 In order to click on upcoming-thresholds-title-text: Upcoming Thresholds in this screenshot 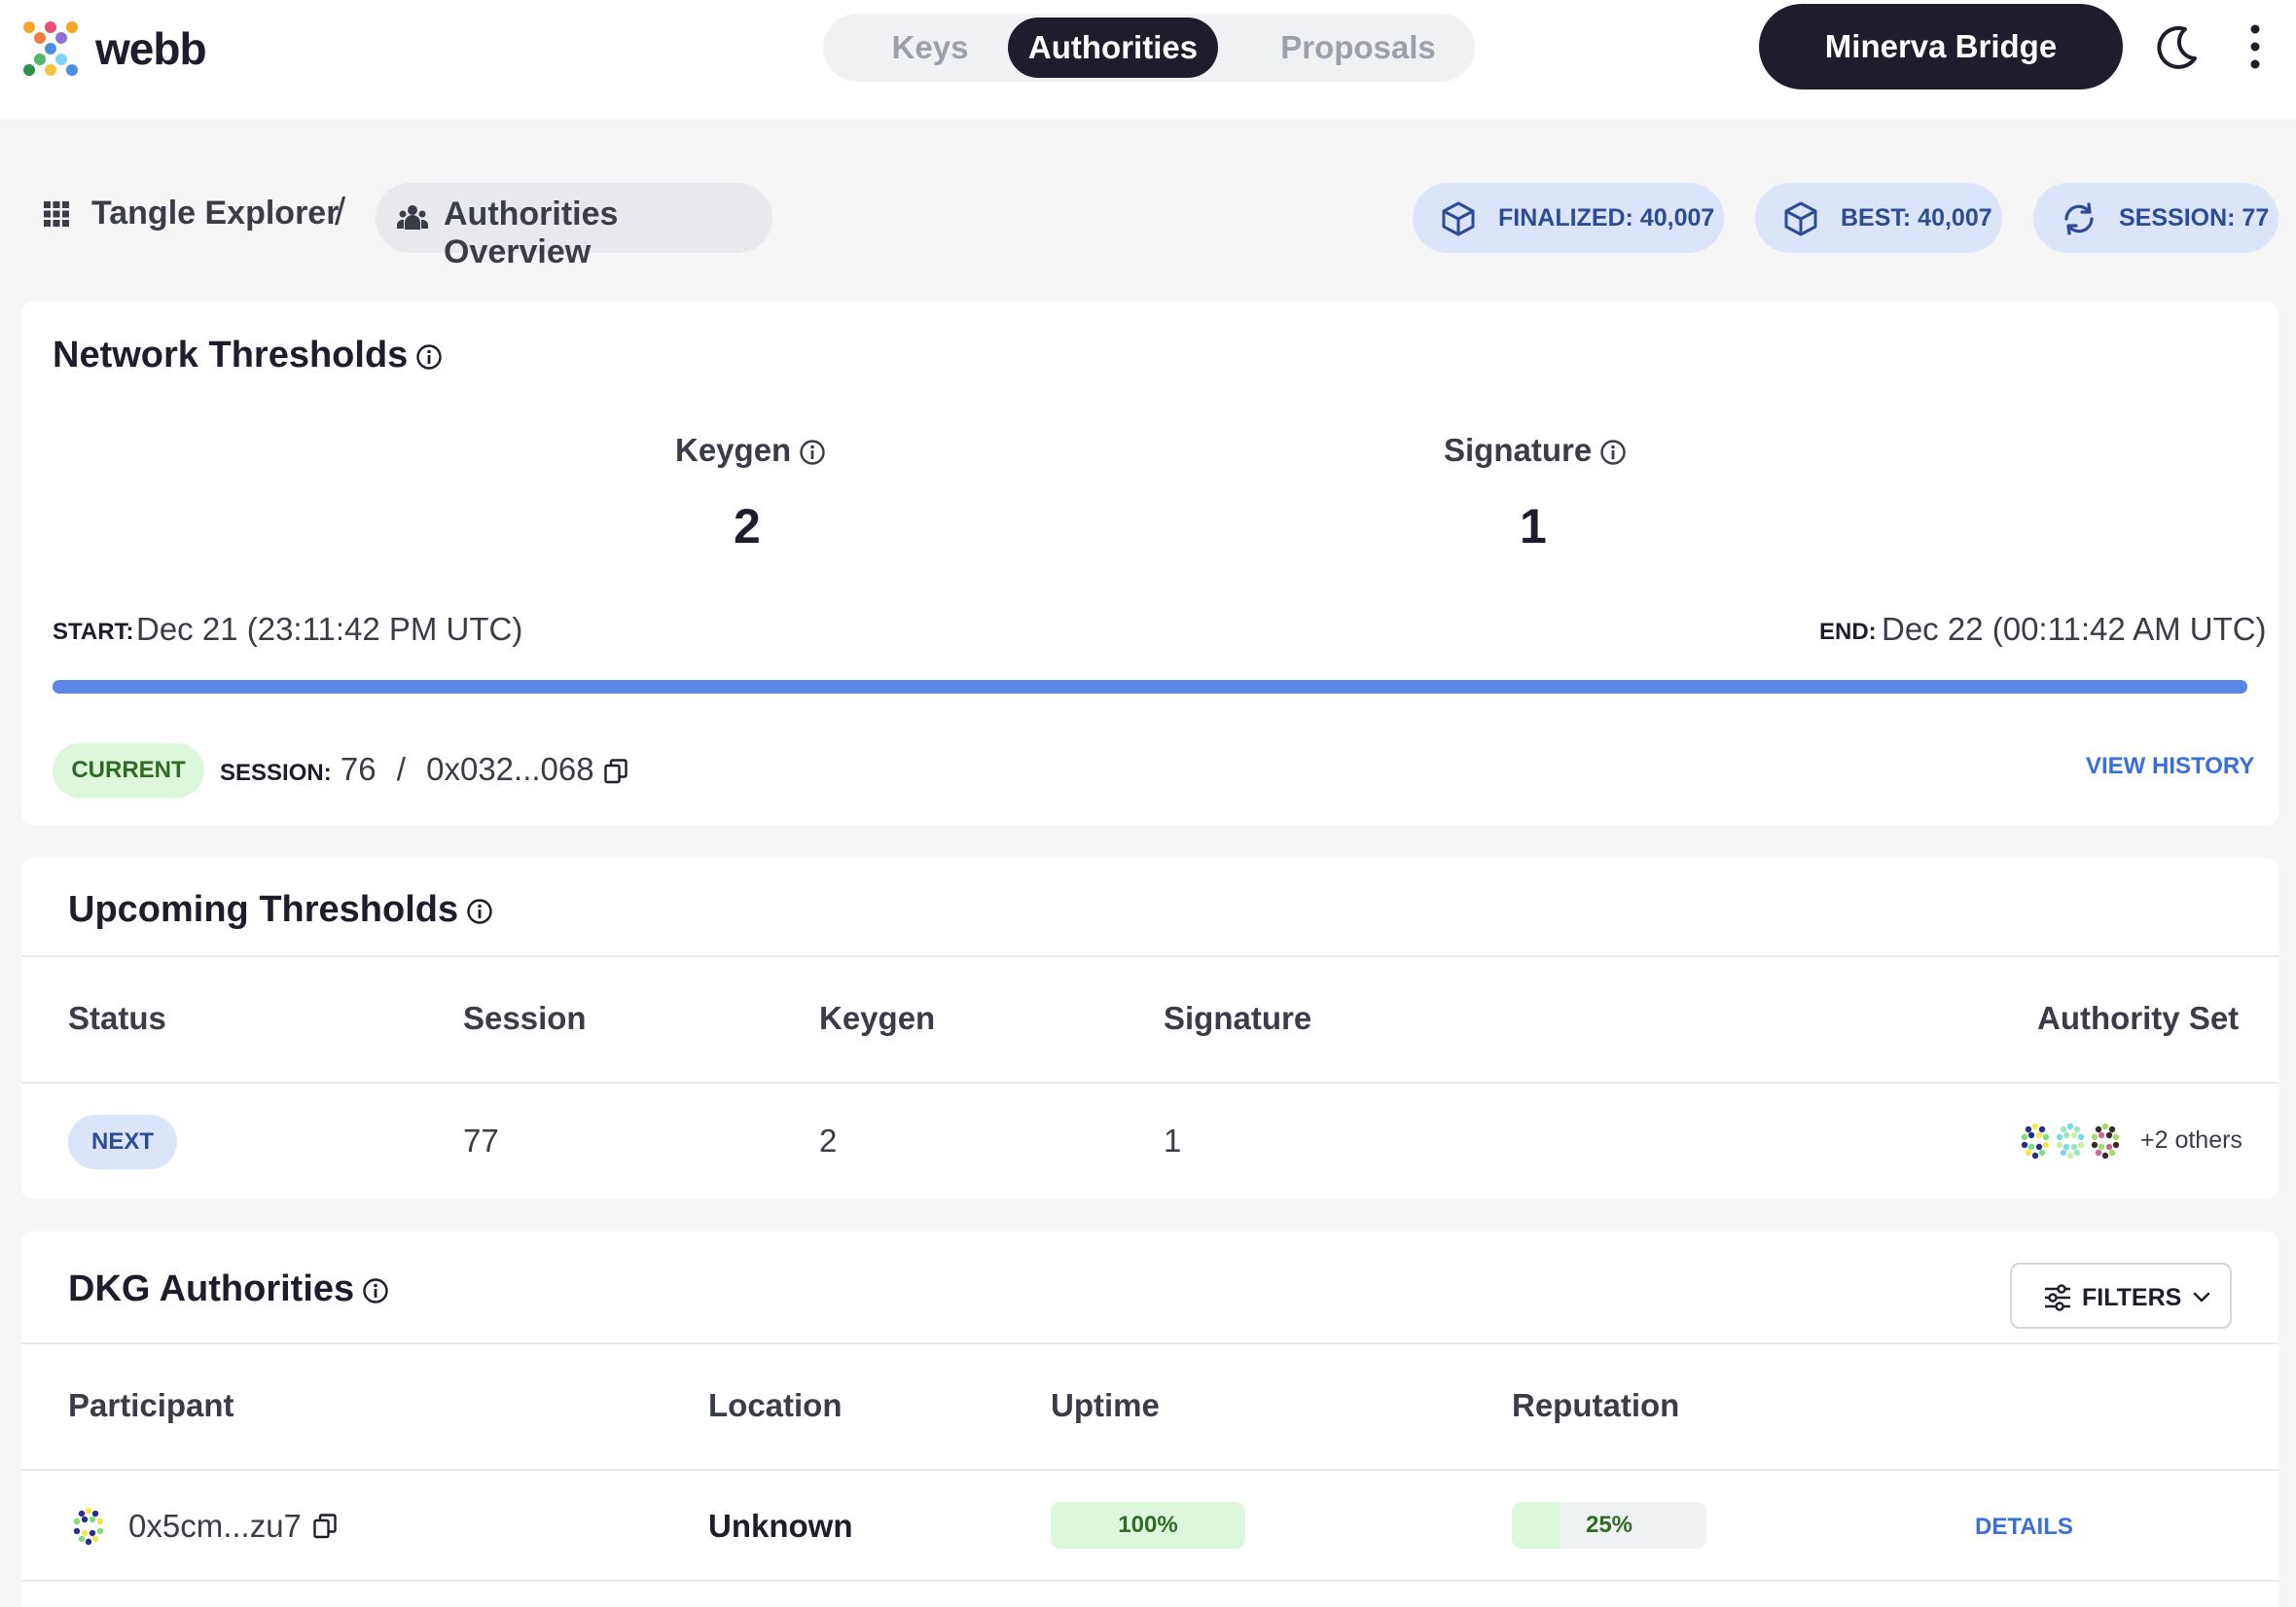, I will do `click(263, 909)`.